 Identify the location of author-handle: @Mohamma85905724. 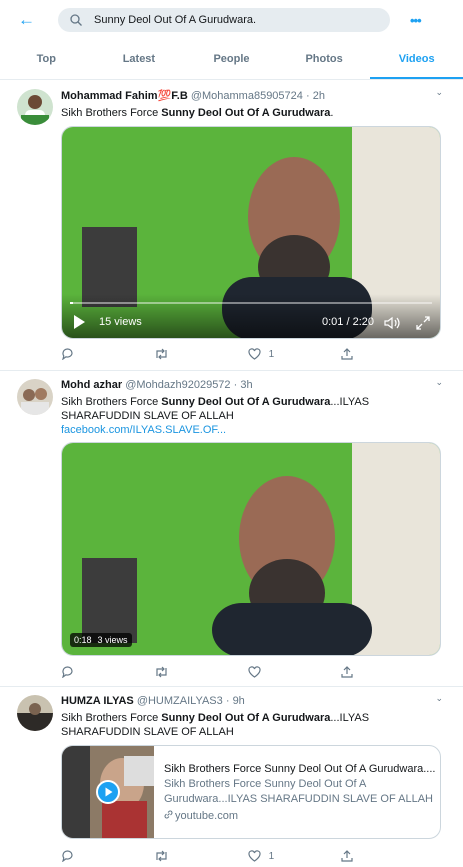
(247, 96).